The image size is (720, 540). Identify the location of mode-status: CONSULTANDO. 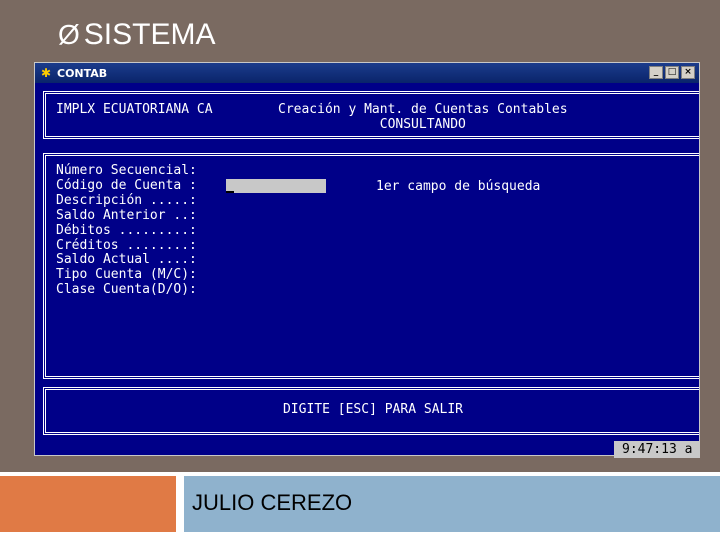
(422, 124).